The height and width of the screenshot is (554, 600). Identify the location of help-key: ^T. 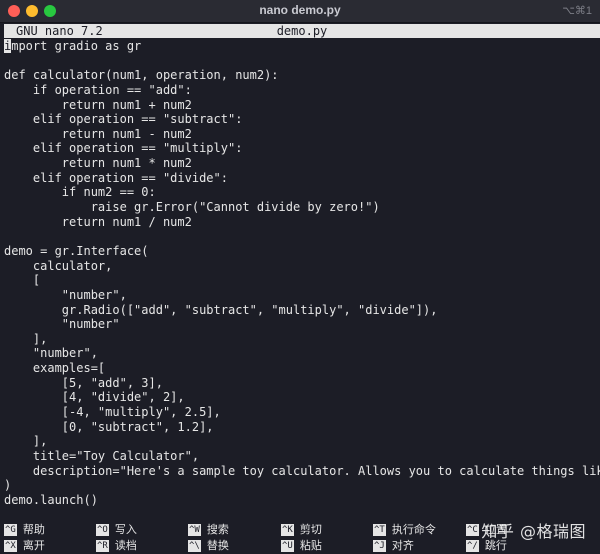
(379, 530).